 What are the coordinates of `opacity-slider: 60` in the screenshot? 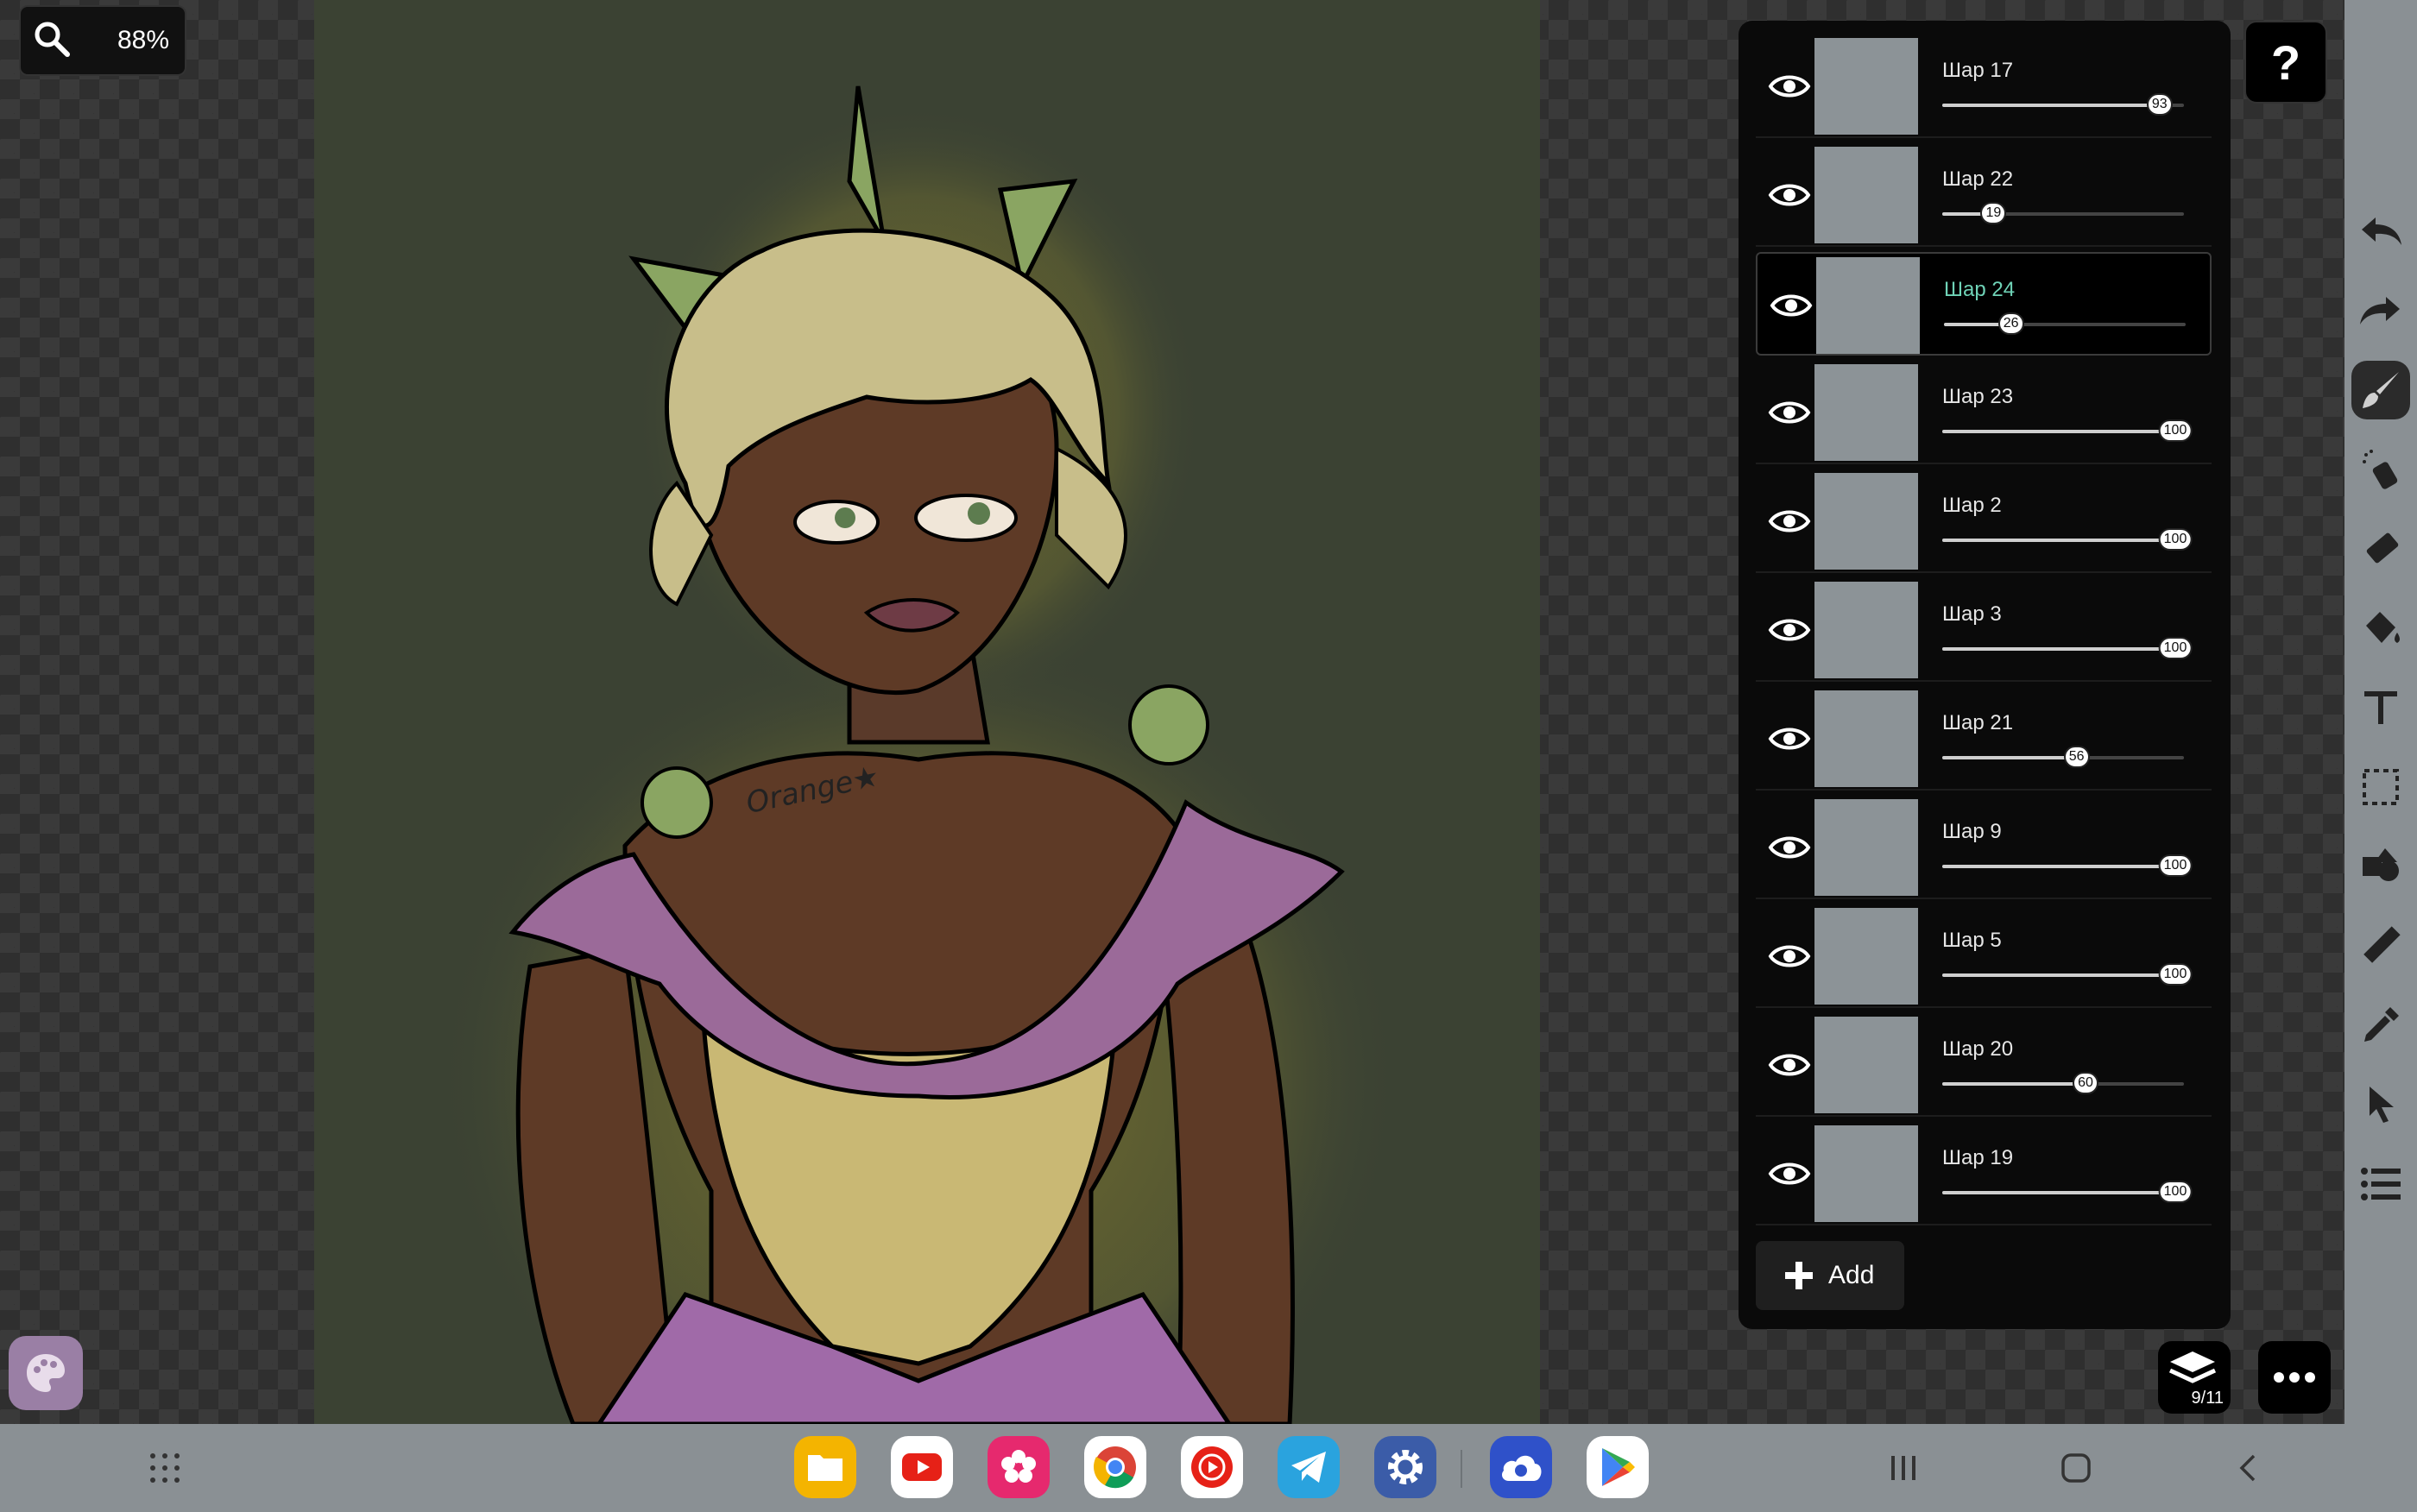 It's located at (2063, 1083).